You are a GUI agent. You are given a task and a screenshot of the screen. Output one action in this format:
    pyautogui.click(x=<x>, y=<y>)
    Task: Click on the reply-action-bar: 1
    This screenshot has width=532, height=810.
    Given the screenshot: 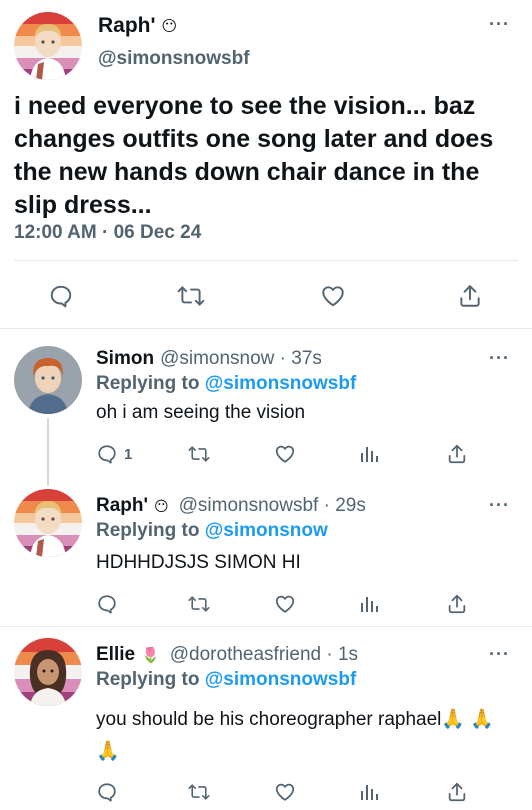 What is the action you would take?
    pyautogui.click(x=296, y=454)
    